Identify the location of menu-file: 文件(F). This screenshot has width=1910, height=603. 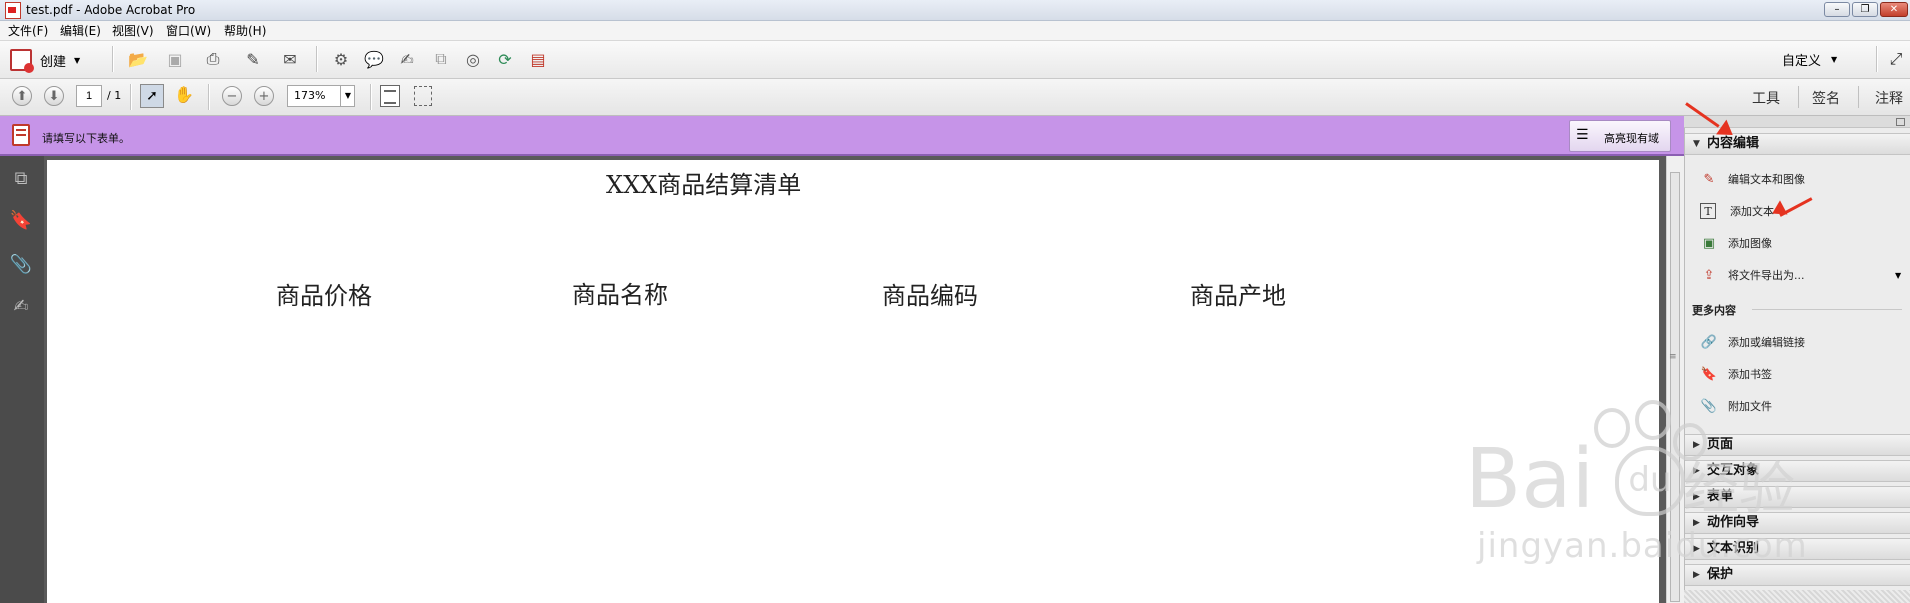
(28, 30).